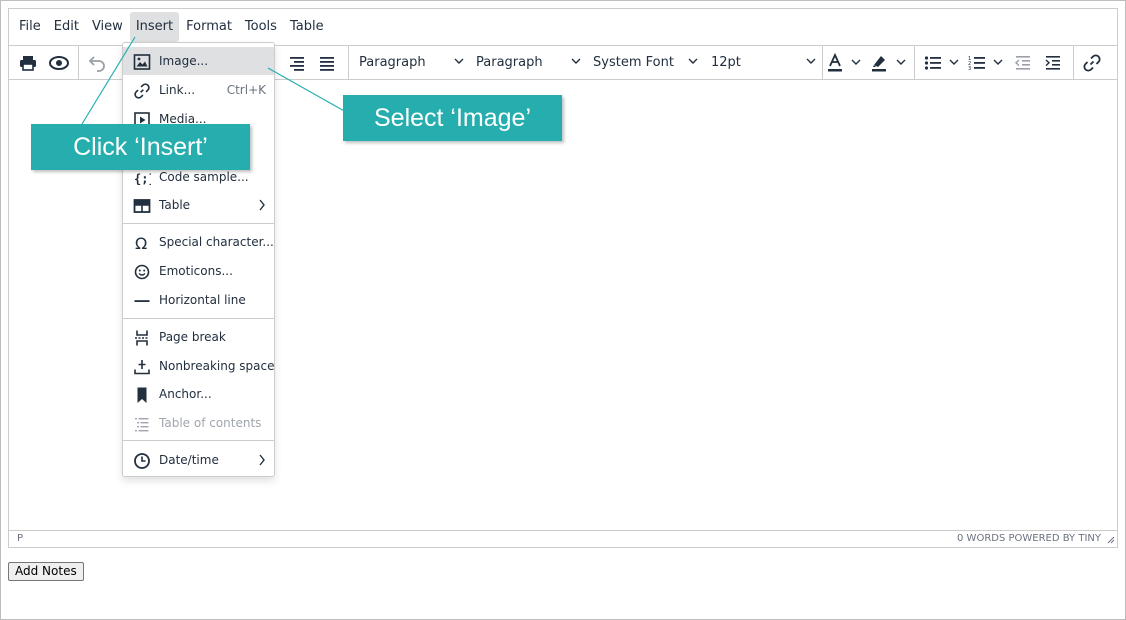 The width and height of the screenshot is (1126, 620). What do you see at coordinates (246, 90) in the screenshot?
I see `shortcut-label: Ctrl+K` at bounding box center [246, 90].